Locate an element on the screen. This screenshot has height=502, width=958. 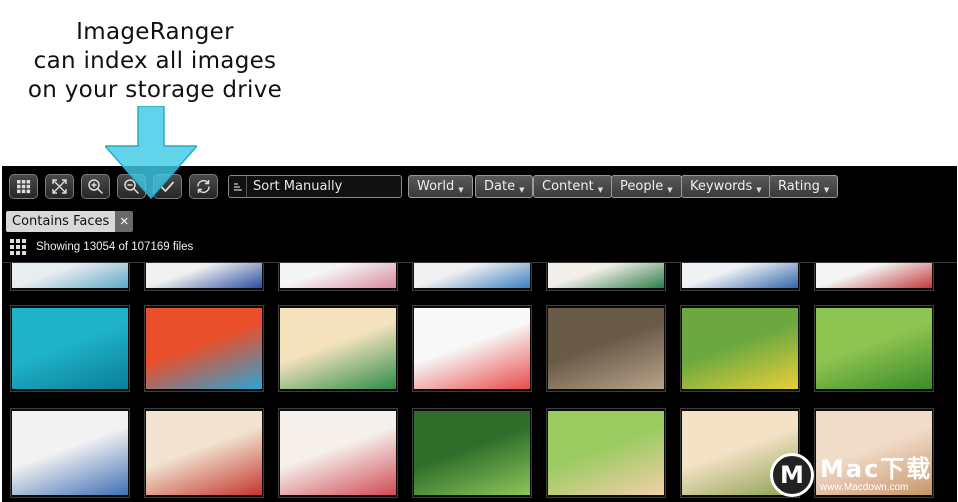
zoom-out-button is located at coordinates (131, 186).